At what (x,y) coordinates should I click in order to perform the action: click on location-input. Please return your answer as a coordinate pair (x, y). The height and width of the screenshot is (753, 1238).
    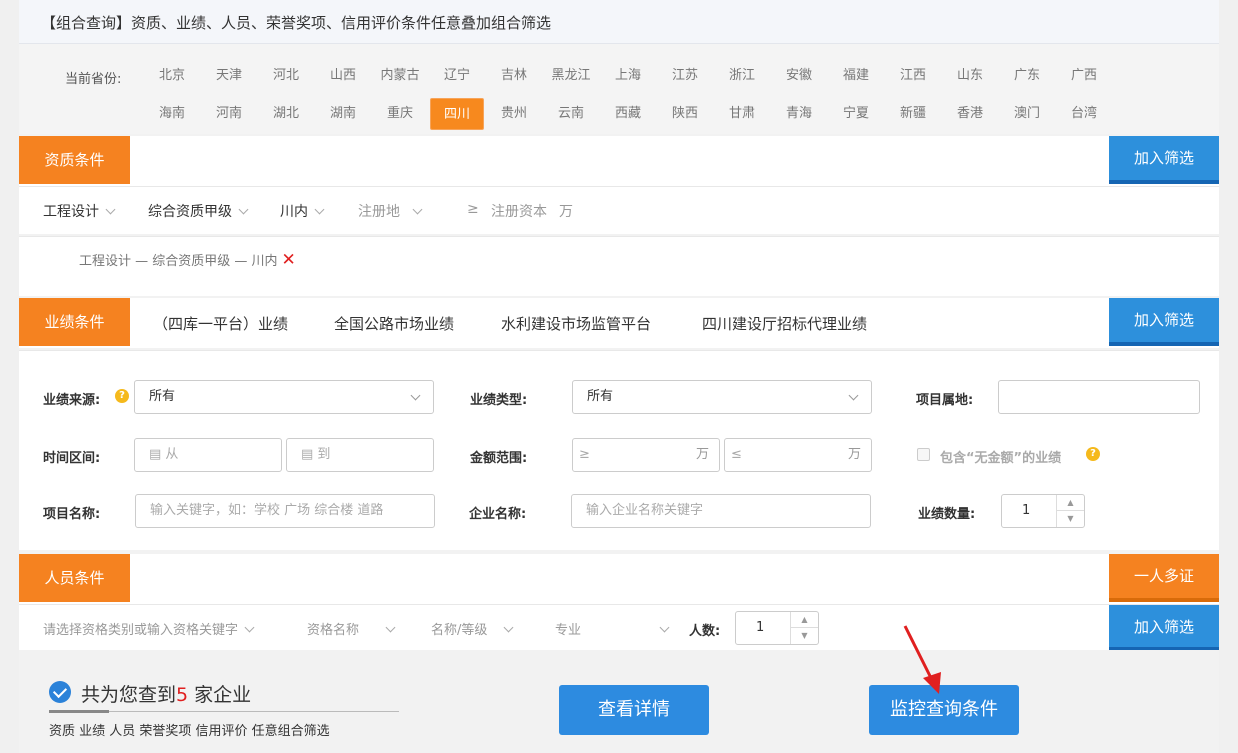
    Looking at the image, I should click on (1099, 397).